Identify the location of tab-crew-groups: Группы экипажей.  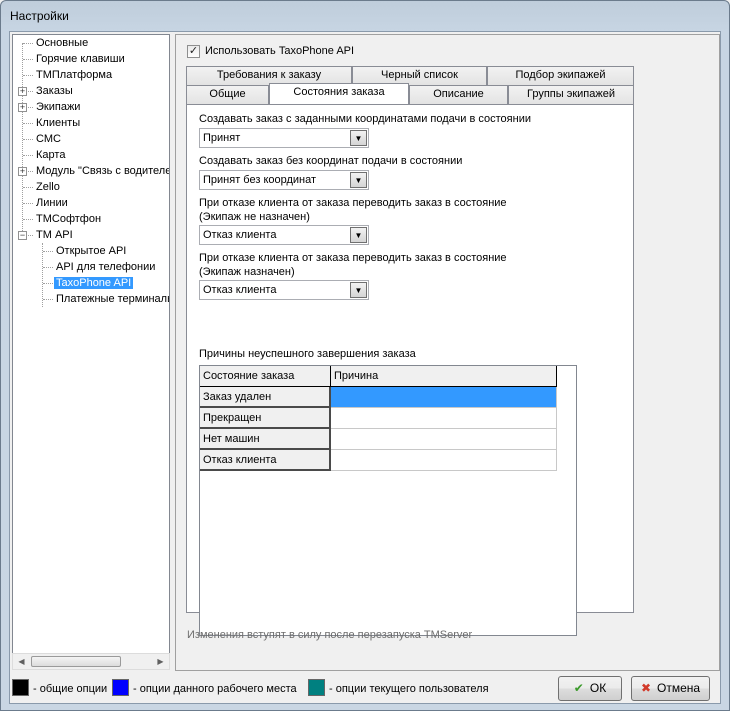
(571, 94).